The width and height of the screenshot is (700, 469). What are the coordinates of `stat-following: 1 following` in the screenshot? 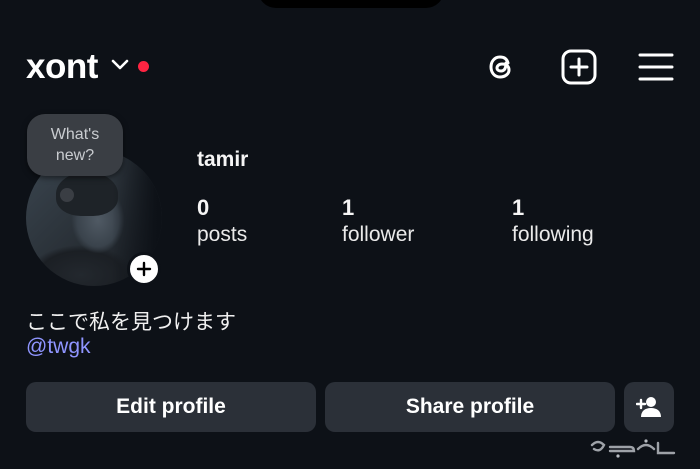 It's located at (553, 222).